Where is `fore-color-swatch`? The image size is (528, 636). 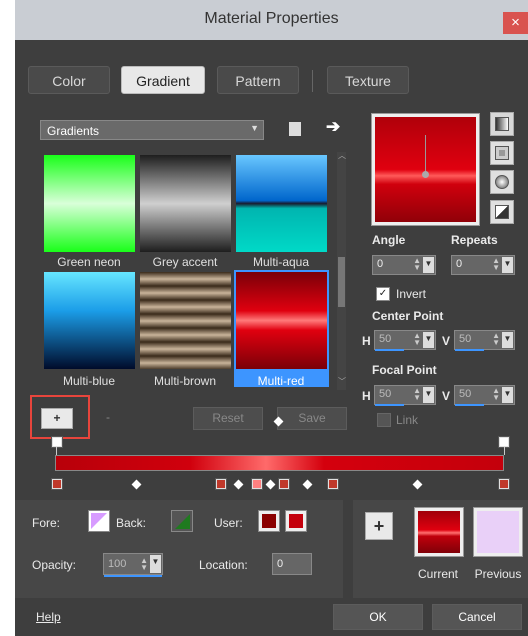
fore-color-swatch is located at coordinates (99, 521).